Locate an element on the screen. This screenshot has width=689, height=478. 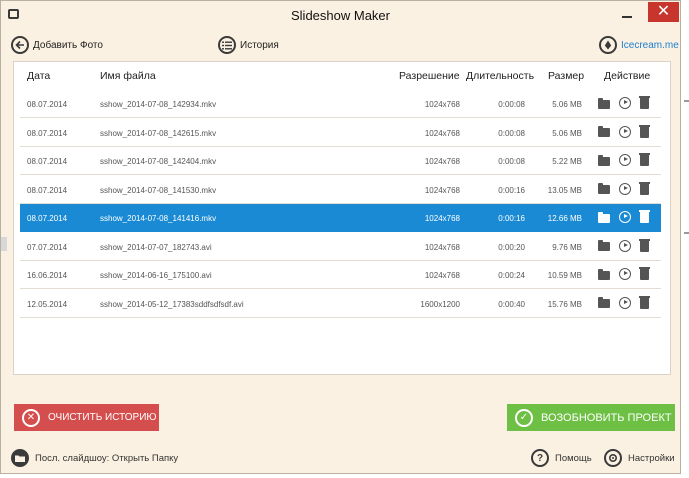
header-date: Дата is located at coordinates (39, 76).